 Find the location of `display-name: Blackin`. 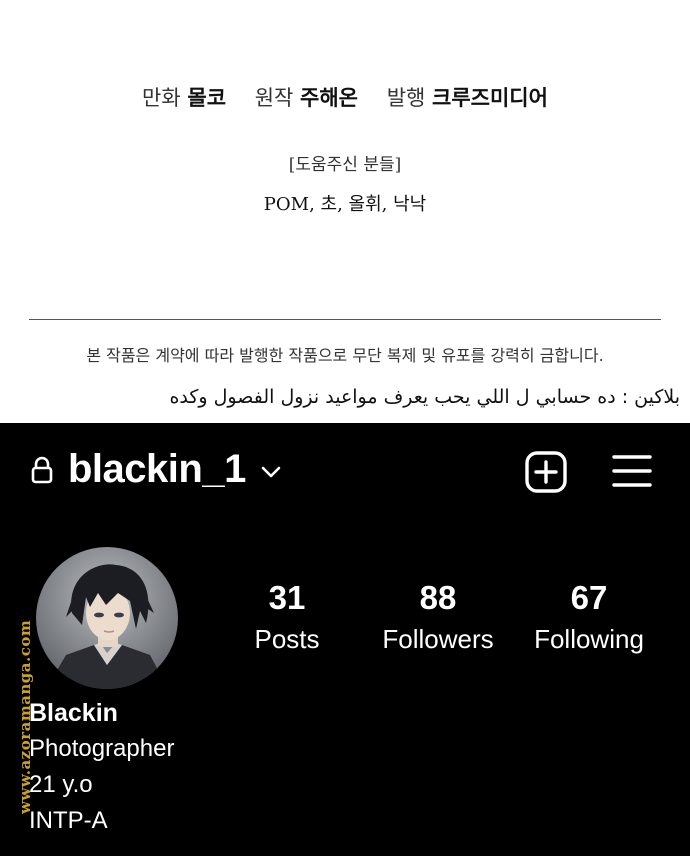

display-name: Blackin is located at coordinates (73, 713).